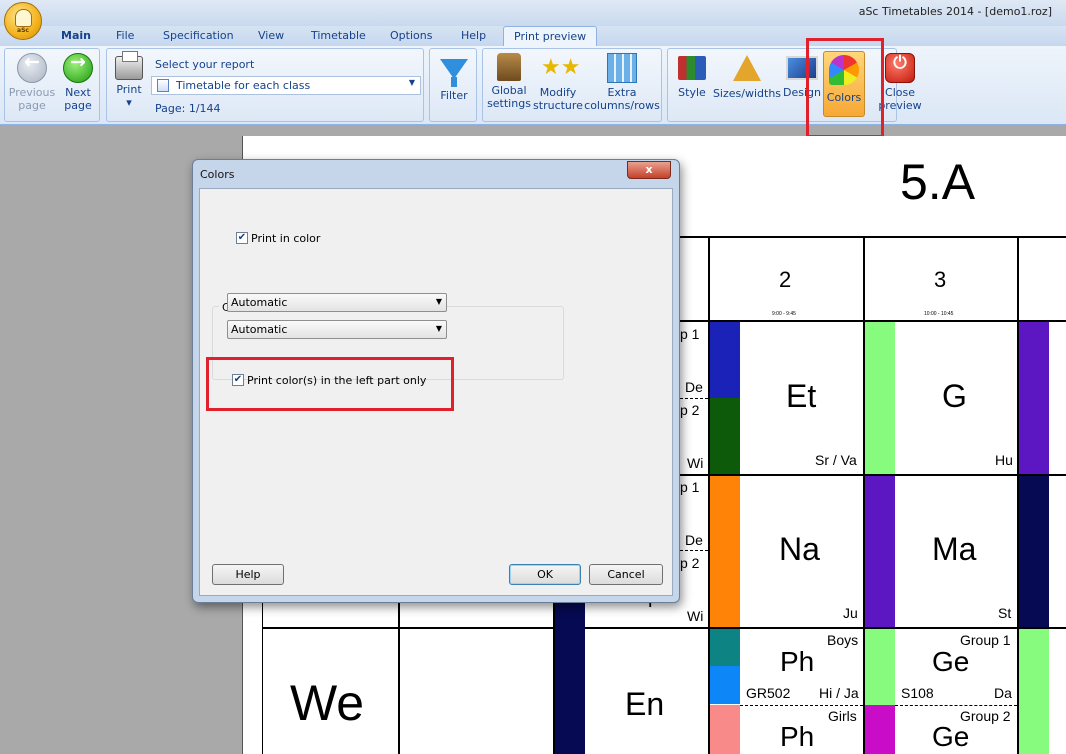 The image size is (1066, 754). What do you see at coordinates (558, 82) in the screenshot?
I see `modify-structure-button: ★★ Modify structure` at bounding box center [558, 82].